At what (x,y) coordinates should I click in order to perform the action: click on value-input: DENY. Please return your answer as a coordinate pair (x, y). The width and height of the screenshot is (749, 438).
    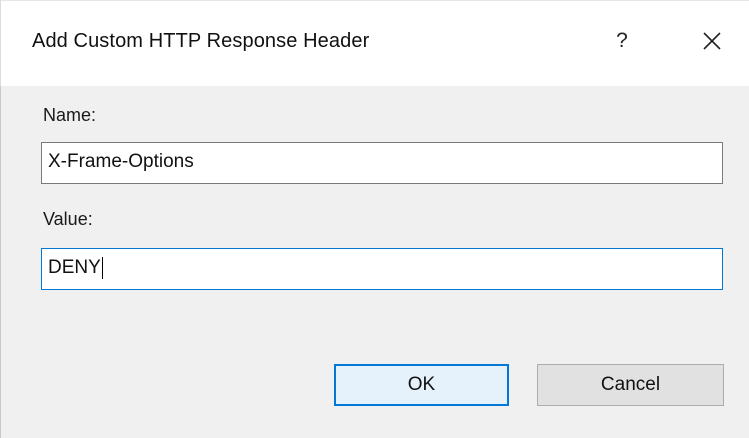
    Looking at the image, I should click on (382, 269).